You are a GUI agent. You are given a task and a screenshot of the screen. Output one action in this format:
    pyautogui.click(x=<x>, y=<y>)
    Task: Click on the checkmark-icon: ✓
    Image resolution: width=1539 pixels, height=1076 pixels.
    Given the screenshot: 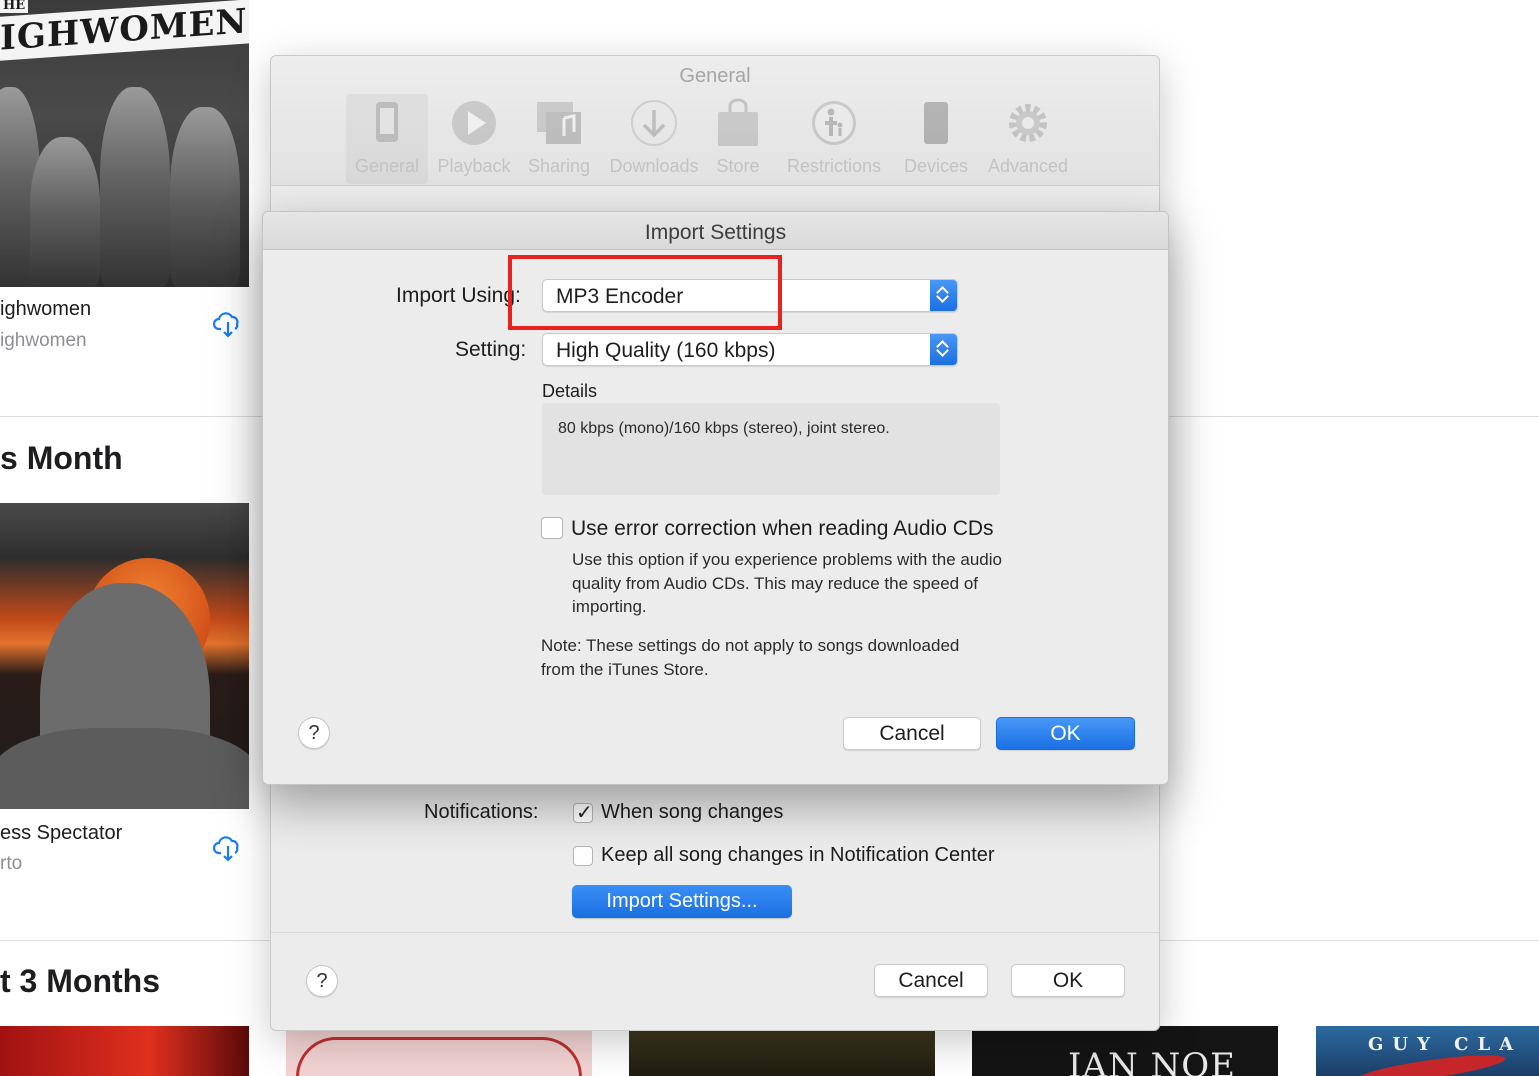 What is the action you would take?
    pyautogui.click(x=584, y=813)
    